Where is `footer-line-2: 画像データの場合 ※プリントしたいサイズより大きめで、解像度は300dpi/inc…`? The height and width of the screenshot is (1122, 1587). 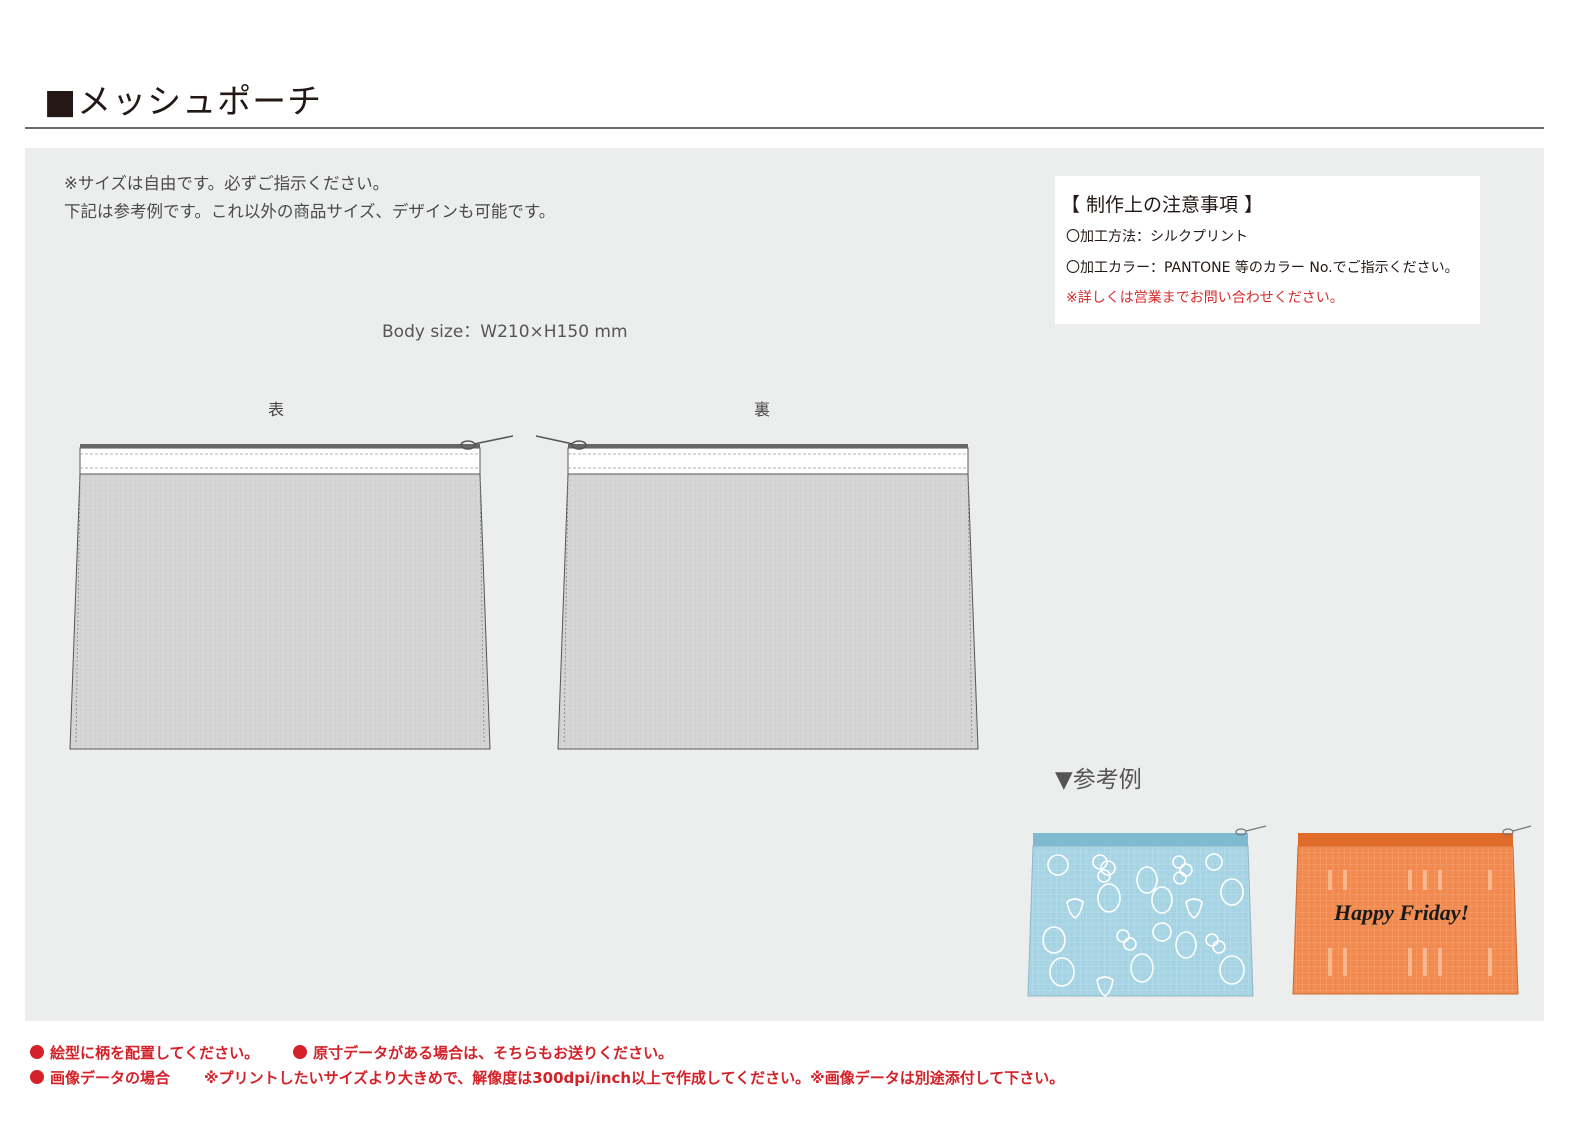
footer-line-2: 画像データの場合 ※プリントしたいサイズより大きめで、解像度は300dpi/inc… is located at coordinates (547, 1077).